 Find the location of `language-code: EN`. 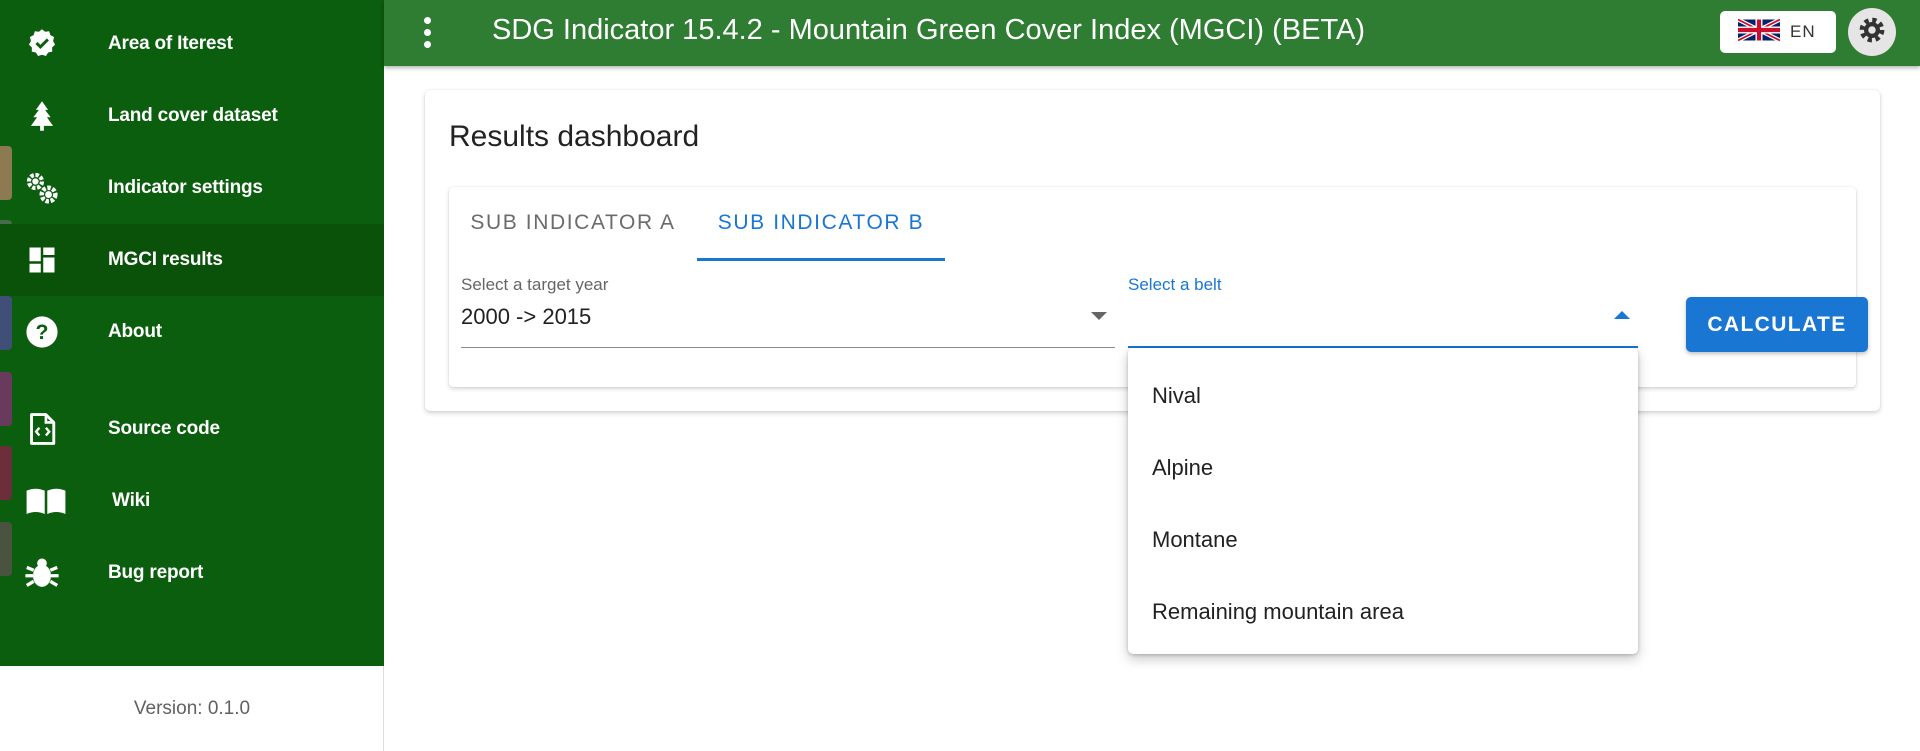

language-code: EN is located at coordinates (1803, 31).